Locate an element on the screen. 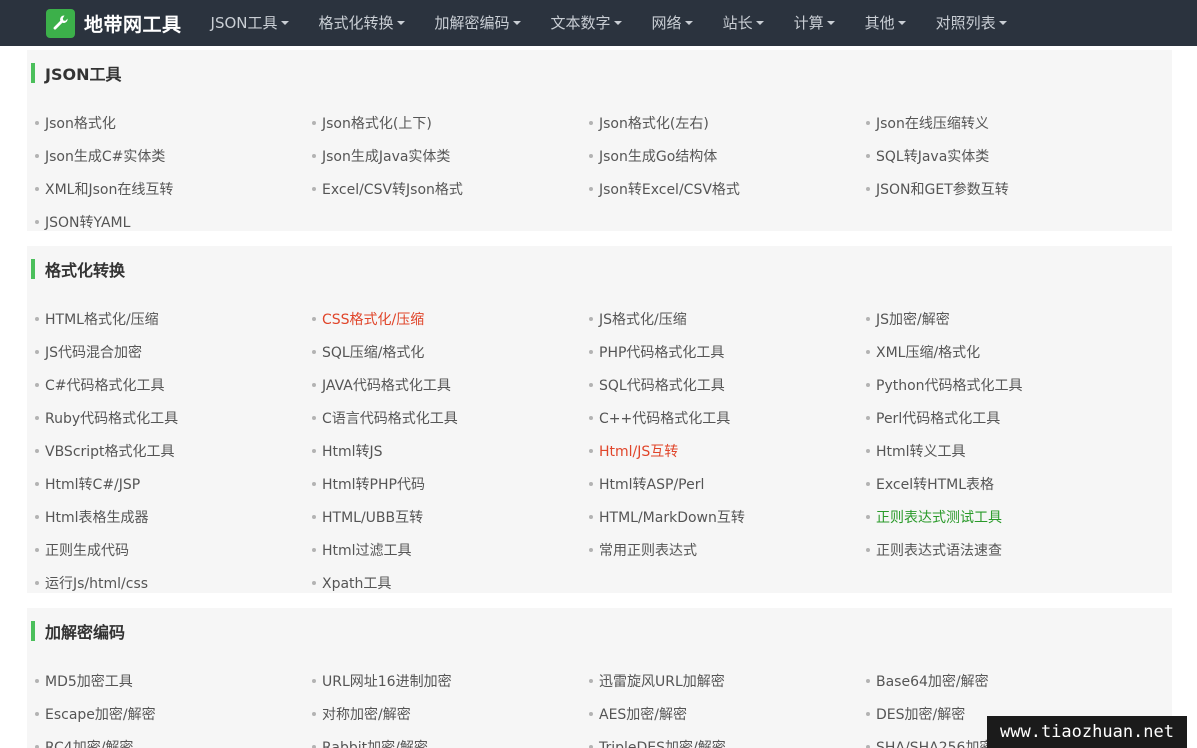  tool-link: 对称加密/解密 is located at coordinates (442, 713).